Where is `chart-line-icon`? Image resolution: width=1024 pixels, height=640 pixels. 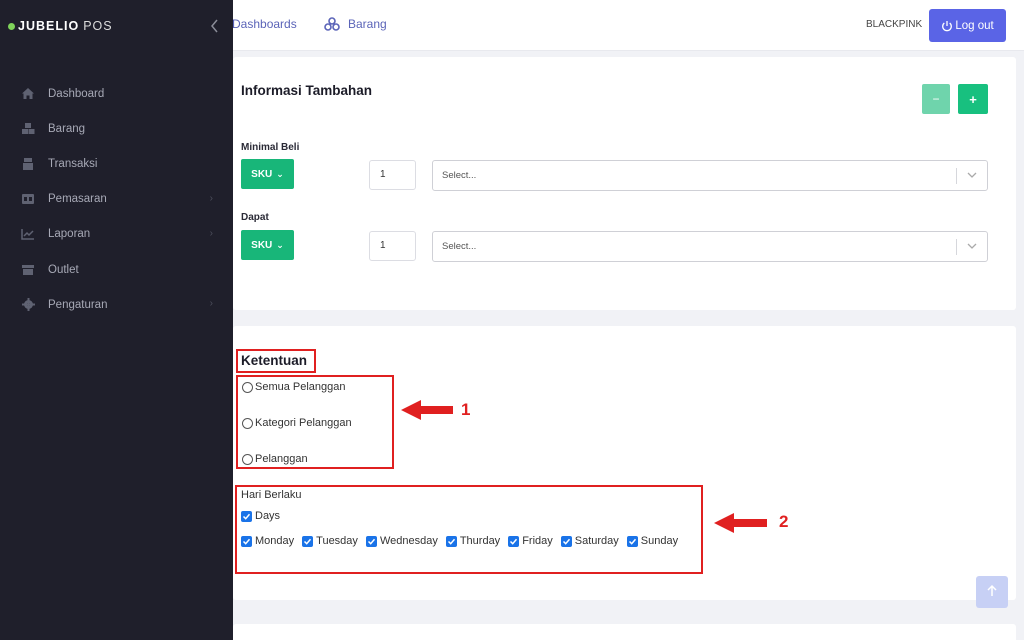
chart-line-icon is located at coordinates (28, 234).